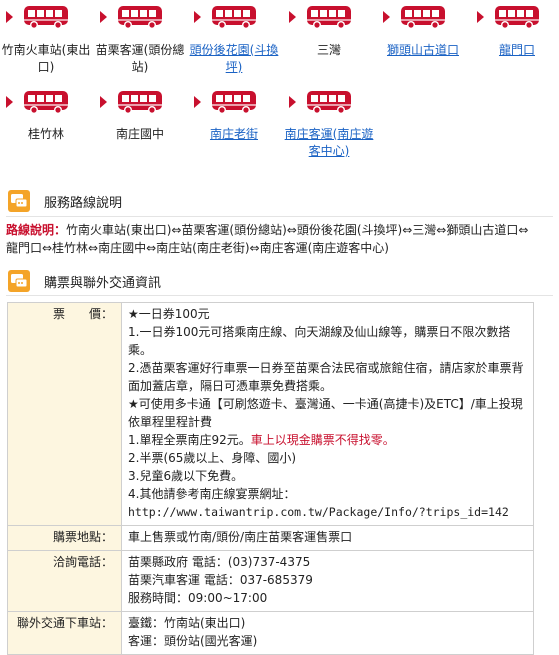 The width and height of the screenshot is (559, 655). What do you see at coordinates (198, 598) in the screenshot?
I see `contact-line: 服務時間：09:00~17:00` at bounding box center [198, 598].